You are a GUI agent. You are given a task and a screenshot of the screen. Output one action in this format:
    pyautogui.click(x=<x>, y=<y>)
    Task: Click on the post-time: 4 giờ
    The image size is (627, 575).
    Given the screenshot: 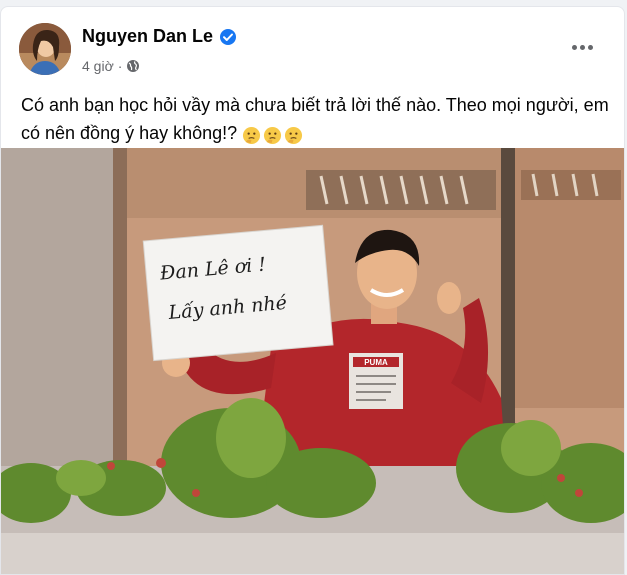 What is the action you would take?
    pyautogui.click(x=98, y=66)
    